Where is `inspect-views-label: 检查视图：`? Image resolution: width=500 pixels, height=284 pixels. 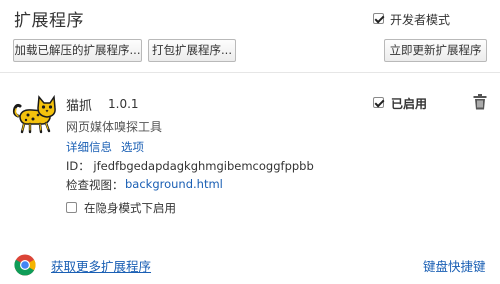
inspect-views-label: 检查视图： is located at coordinates (95, 185).